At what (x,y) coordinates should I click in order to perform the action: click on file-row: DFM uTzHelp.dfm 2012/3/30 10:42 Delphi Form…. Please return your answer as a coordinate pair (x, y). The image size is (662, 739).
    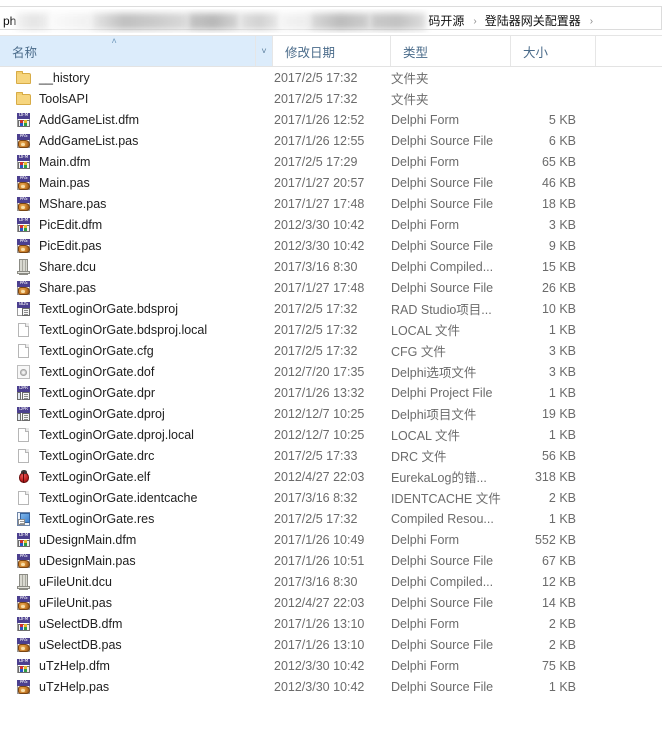
    Looking at the image, I should click on (331, 665).